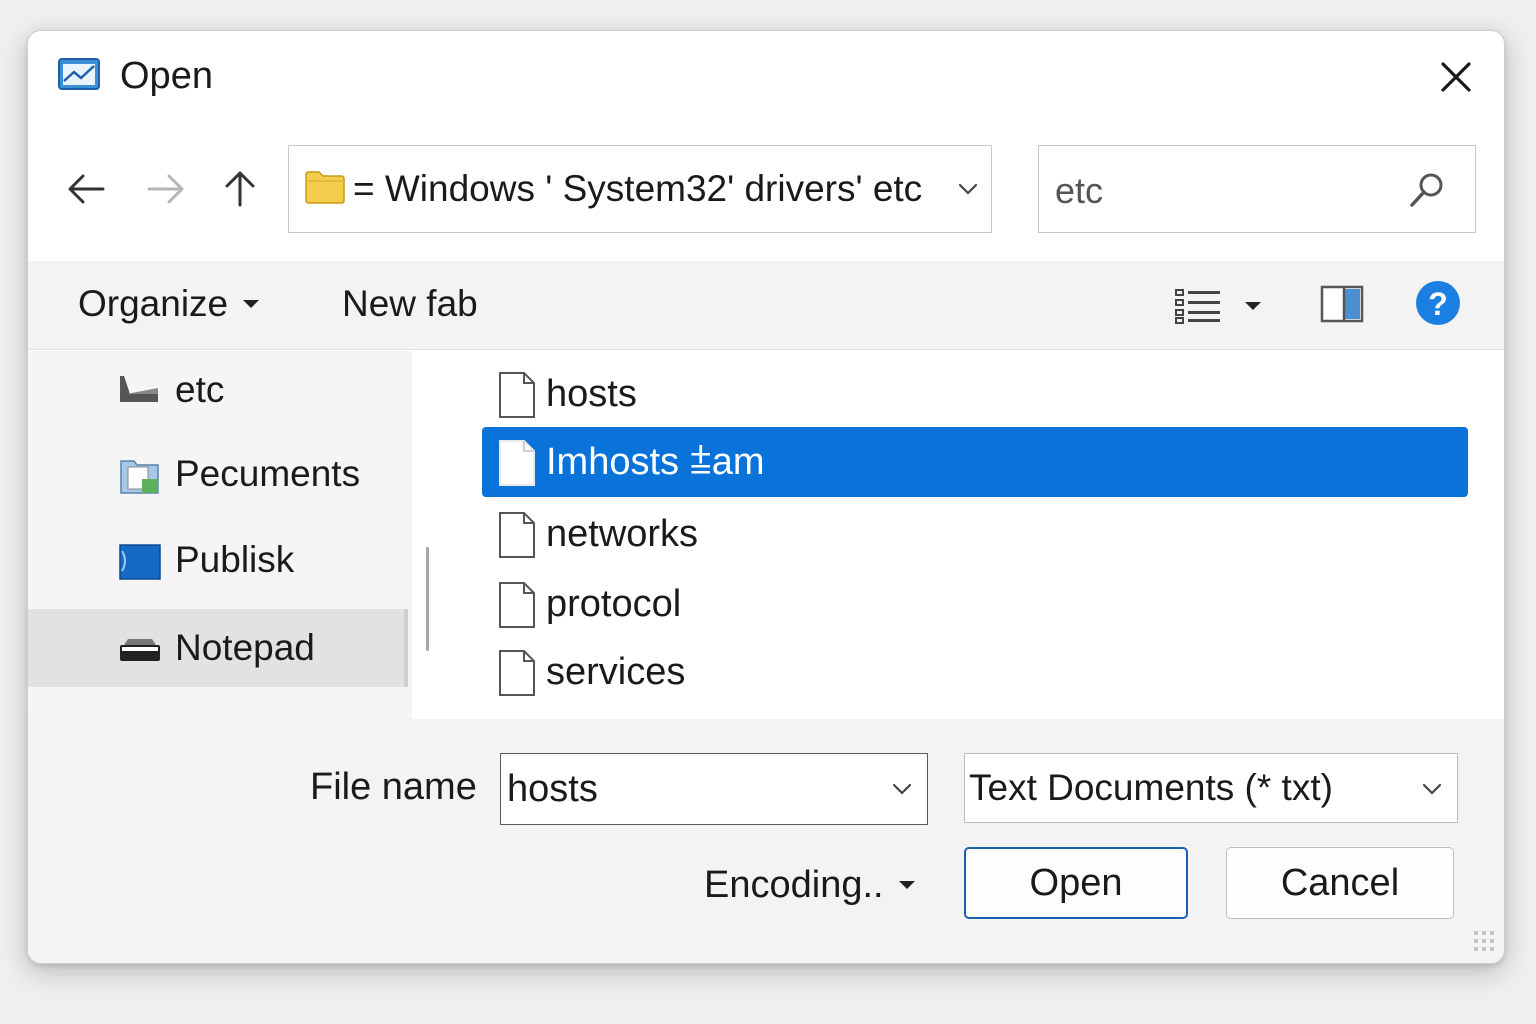 The image size is (1536, 1024). What do you see at coordinates (1151, 787) in the screenshot?
I see `file-type-value: Text Documents (* txt)` at bounding box center [1151, 787].